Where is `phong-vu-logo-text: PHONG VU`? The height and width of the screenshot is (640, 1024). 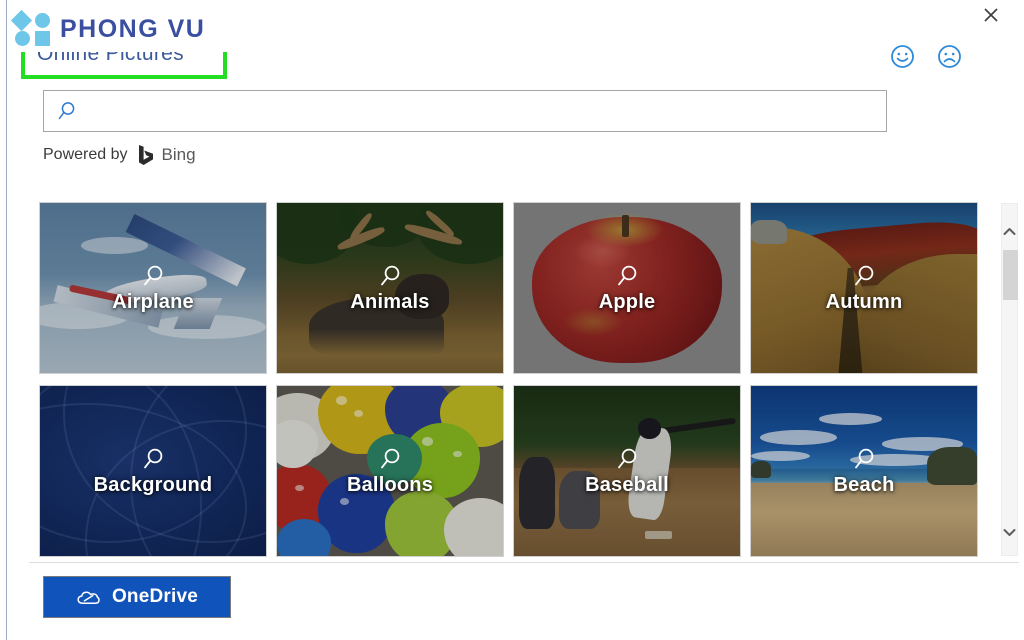
phong-vu-logo-text: PHONG VU is located at coordinates (133, 28).